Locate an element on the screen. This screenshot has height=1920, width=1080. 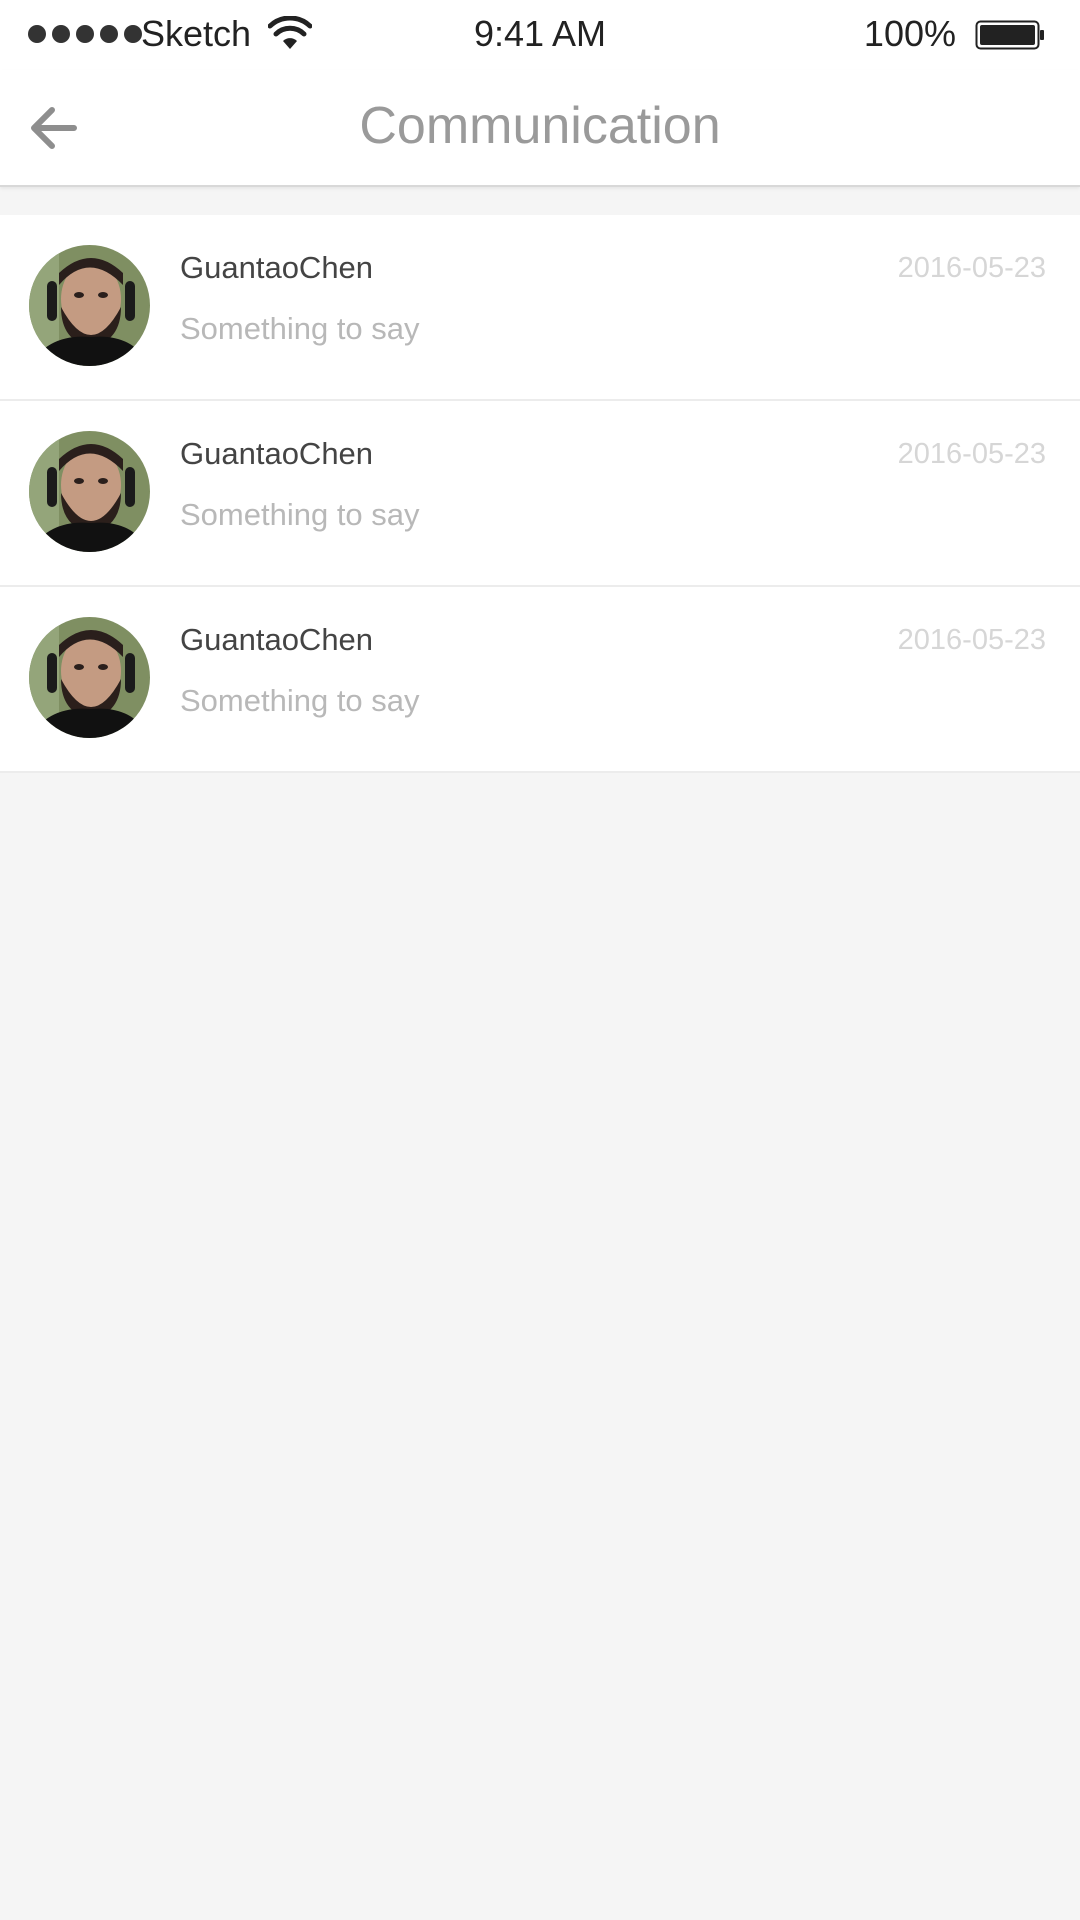
header: Communication is located at coordinates (540, 128).